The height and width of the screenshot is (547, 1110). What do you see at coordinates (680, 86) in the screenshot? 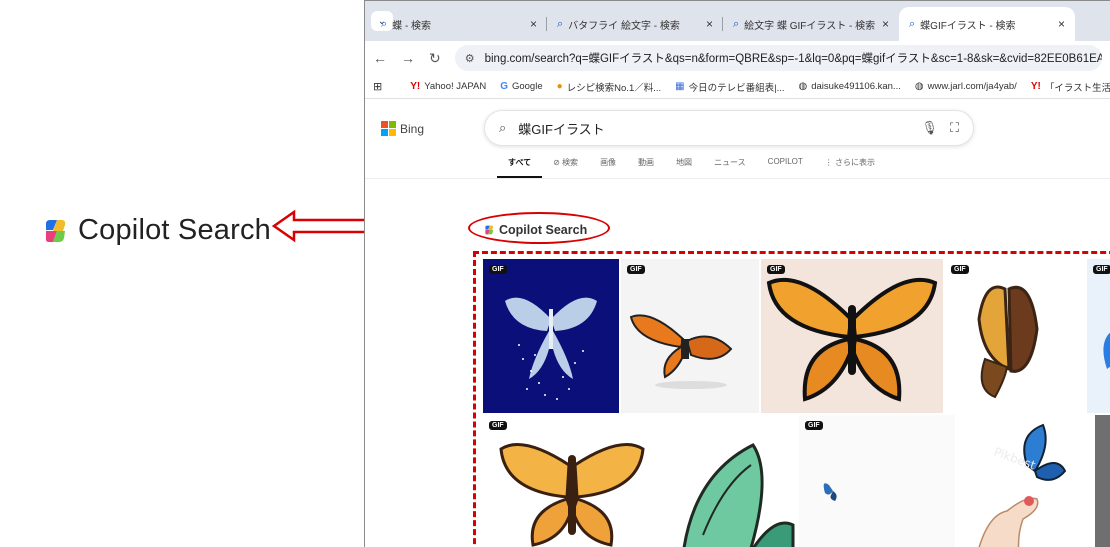
I see `tv-guide-icon: ▦` at bounding box center [680, 86].